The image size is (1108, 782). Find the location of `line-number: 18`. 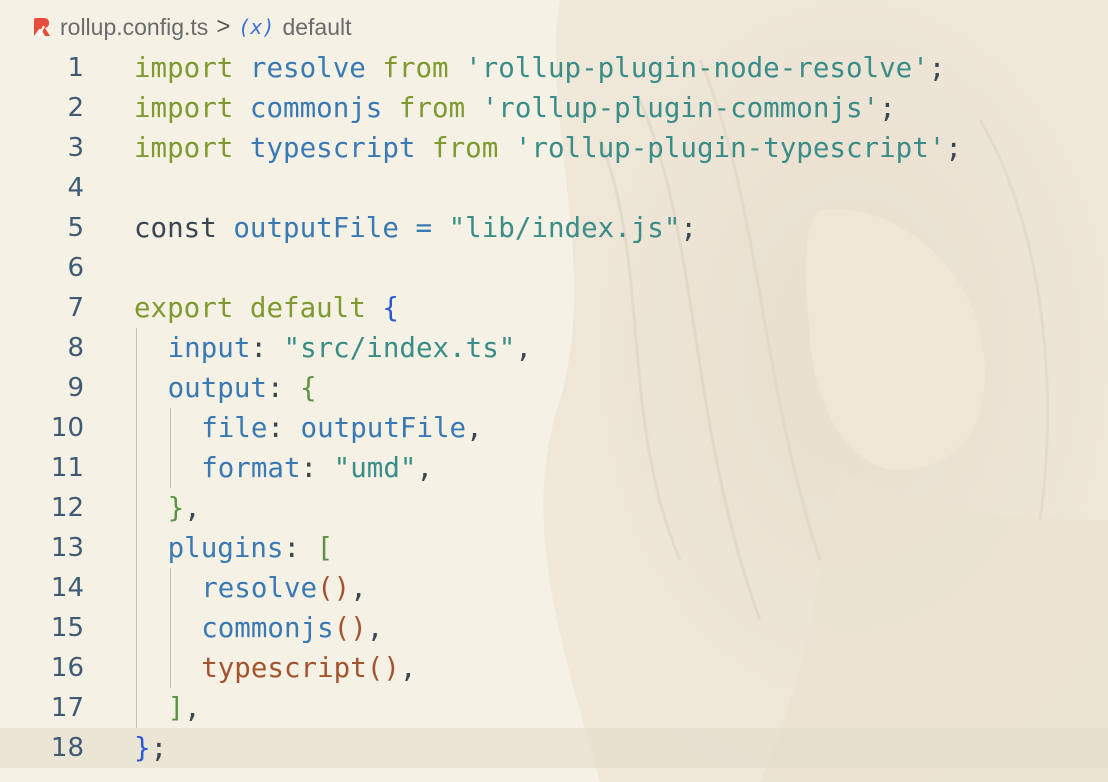

line-number: 18 is located at coordinates (67, 748).